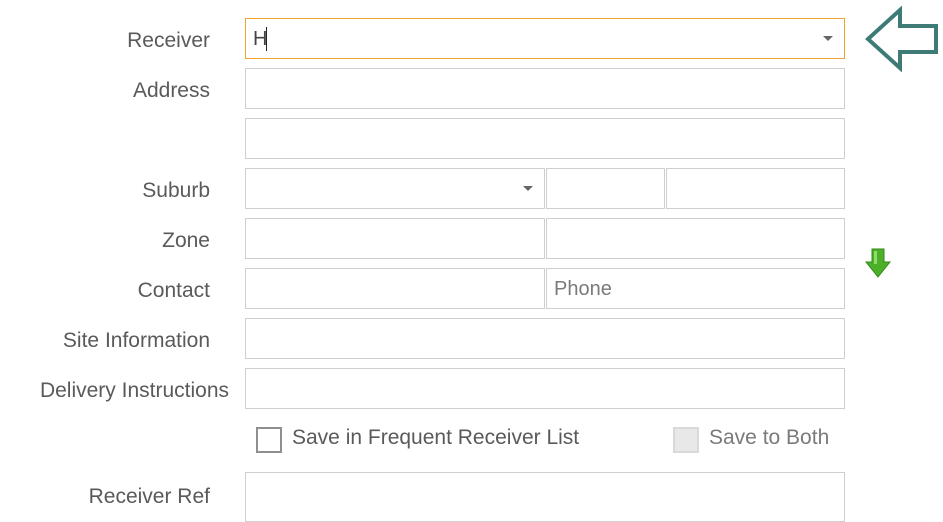  I want to click on receiver-label: Receiver, so click(168, 40).